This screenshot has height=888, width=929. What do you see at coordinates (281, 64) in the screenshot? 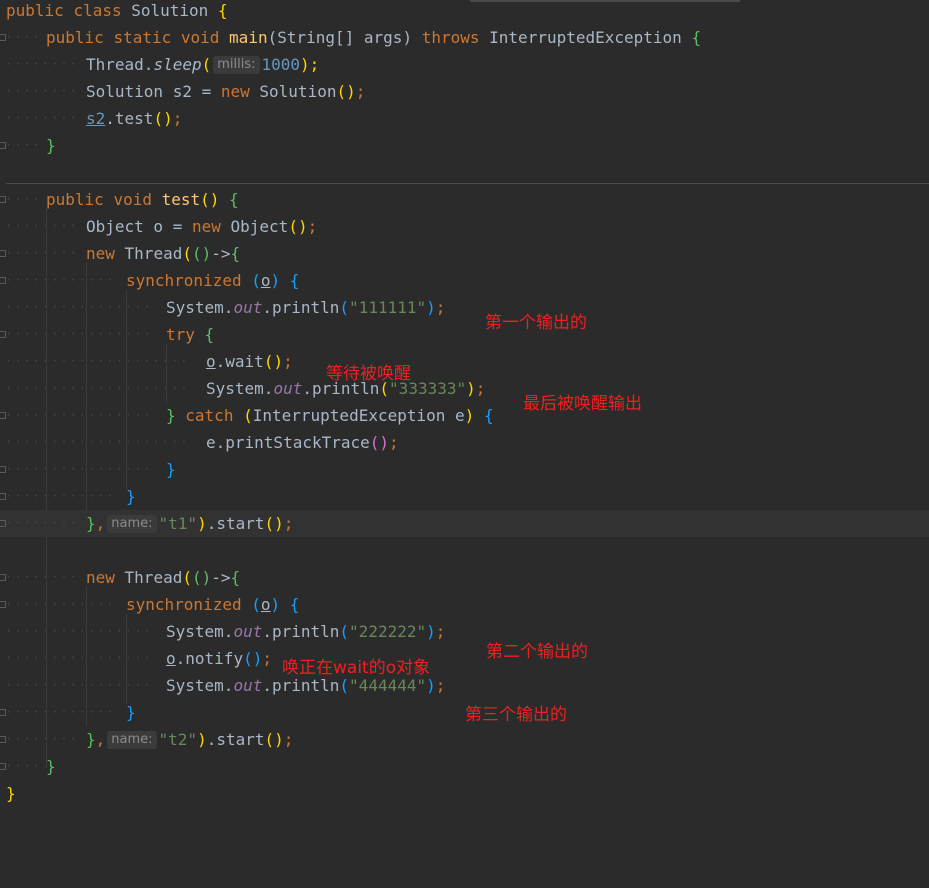
I see `number-literal: 1000` at bounding box center [281, 64].